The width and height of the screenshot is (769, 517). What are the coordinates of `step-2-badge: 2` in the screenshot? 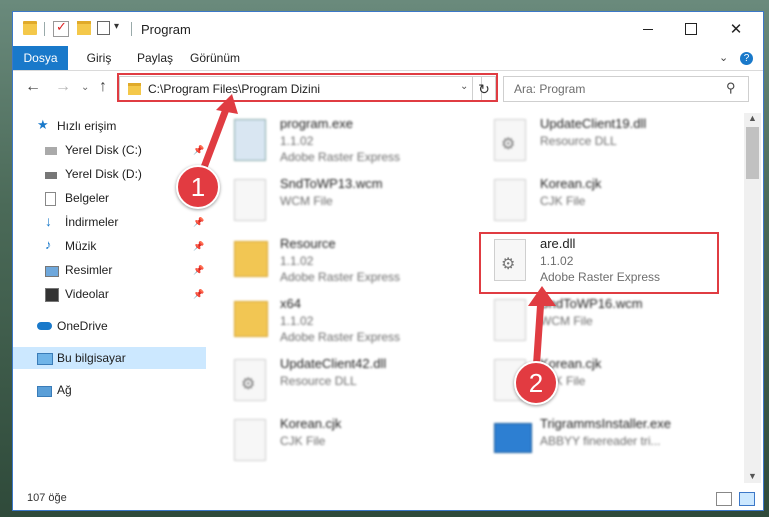 It's located at (536, 383).